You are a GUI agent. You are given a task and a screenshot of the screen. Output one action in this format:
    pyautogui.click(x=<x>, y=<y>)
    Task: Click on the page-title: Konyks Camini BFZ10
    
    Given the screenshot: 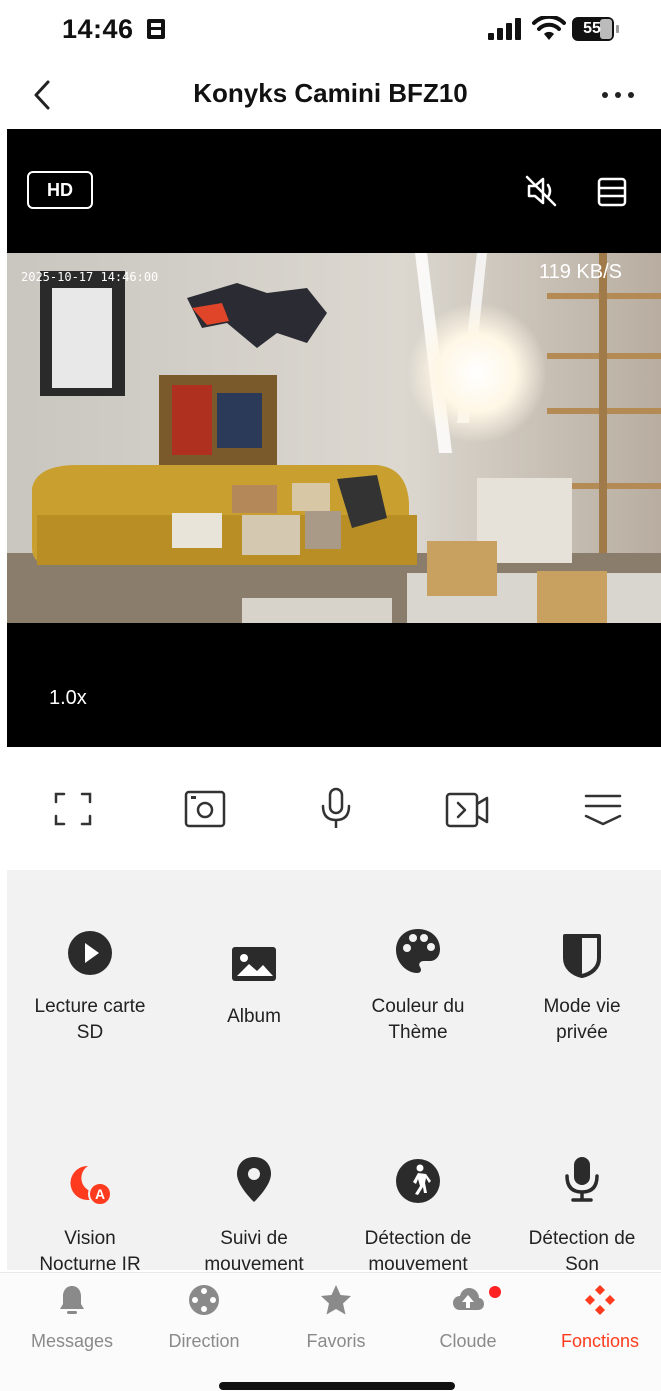 What is the action you would take?
    pyautogui.click(x=330, y=93)
    